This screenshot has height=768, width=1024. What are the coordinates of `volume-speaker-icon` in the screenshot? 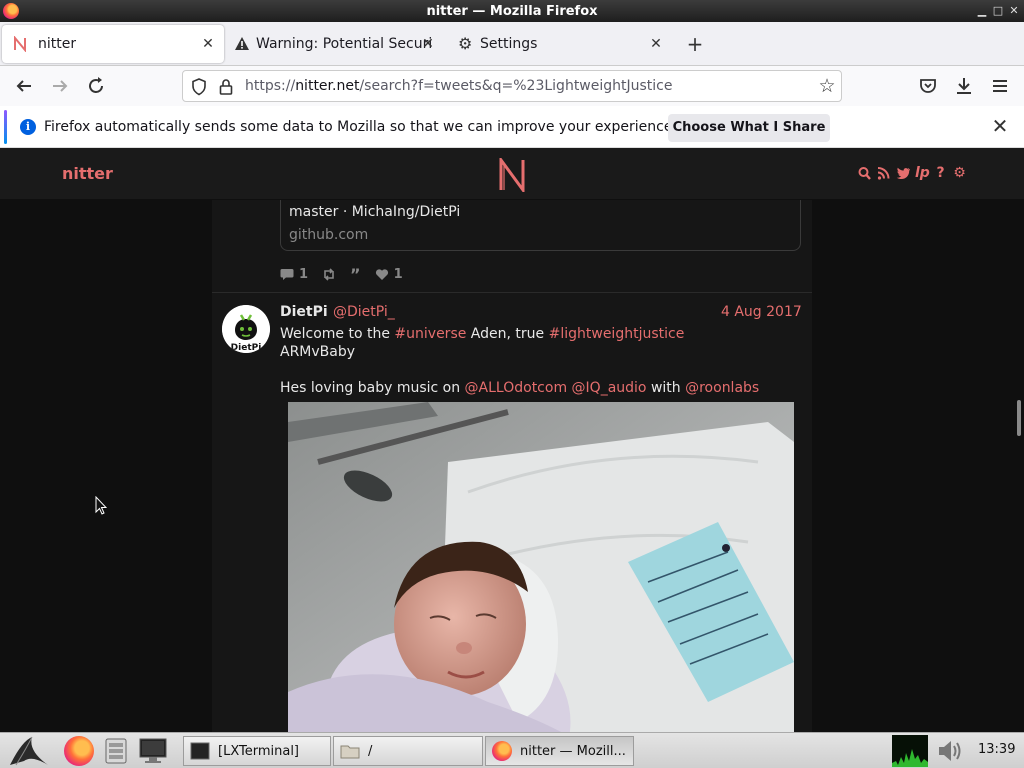 It's located at (950, 751).